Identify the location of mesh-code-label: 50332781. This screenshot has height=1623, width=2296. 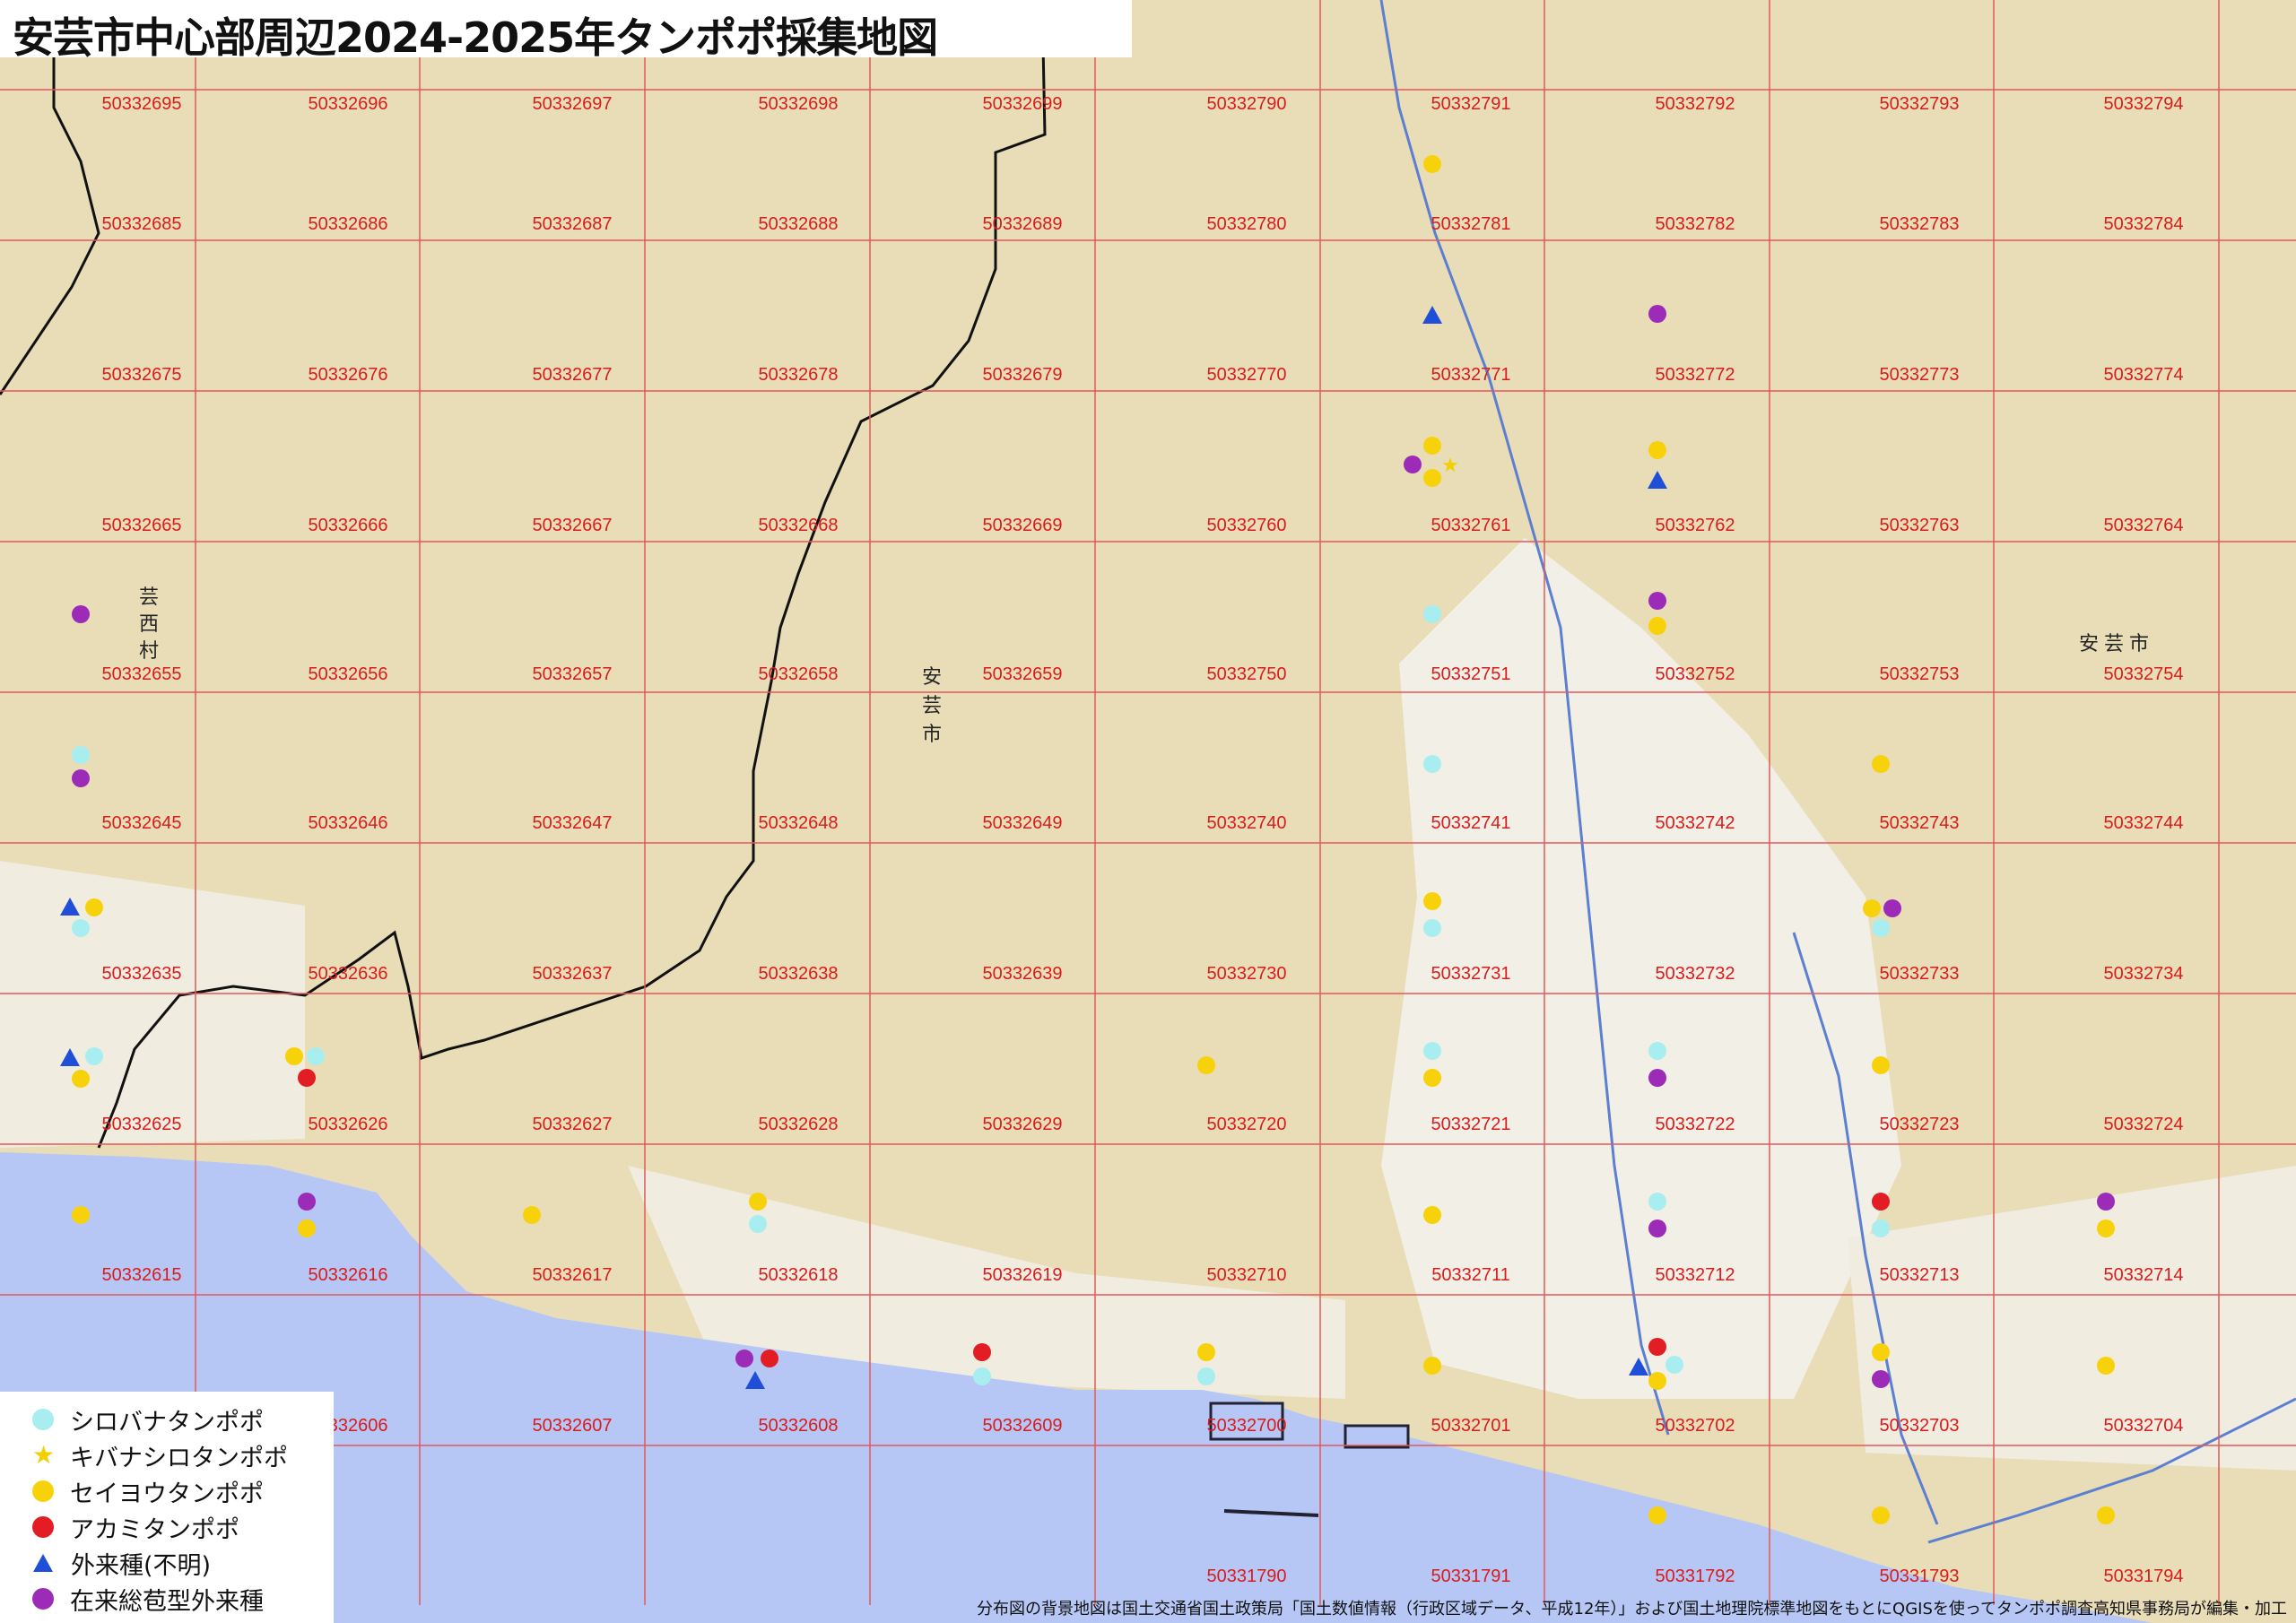
(1471, 224).